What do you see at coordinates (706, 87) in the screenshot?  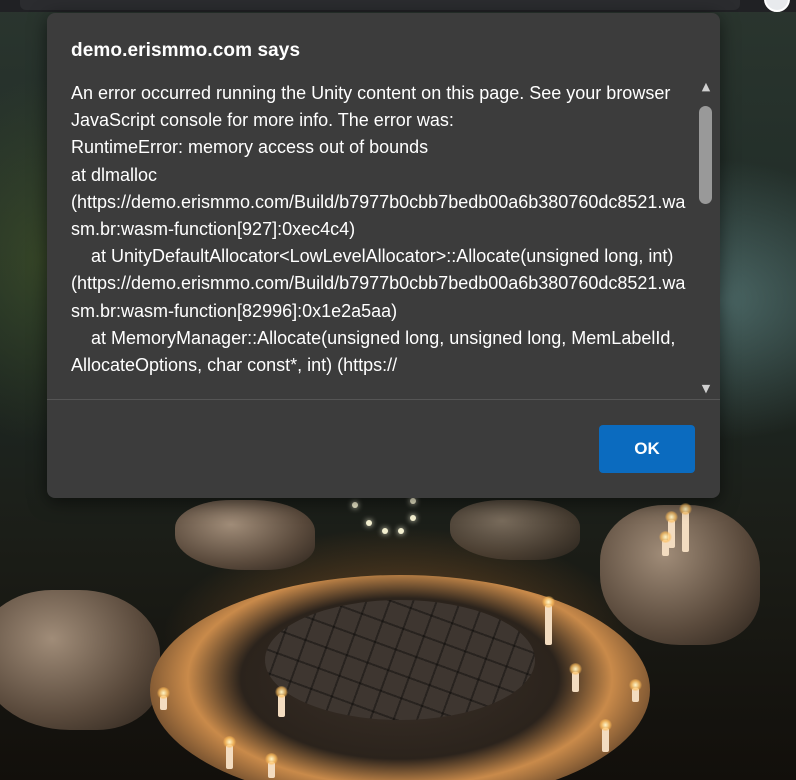 I see `chevron-up-icon: ▲` at bounding box center [706, 87].